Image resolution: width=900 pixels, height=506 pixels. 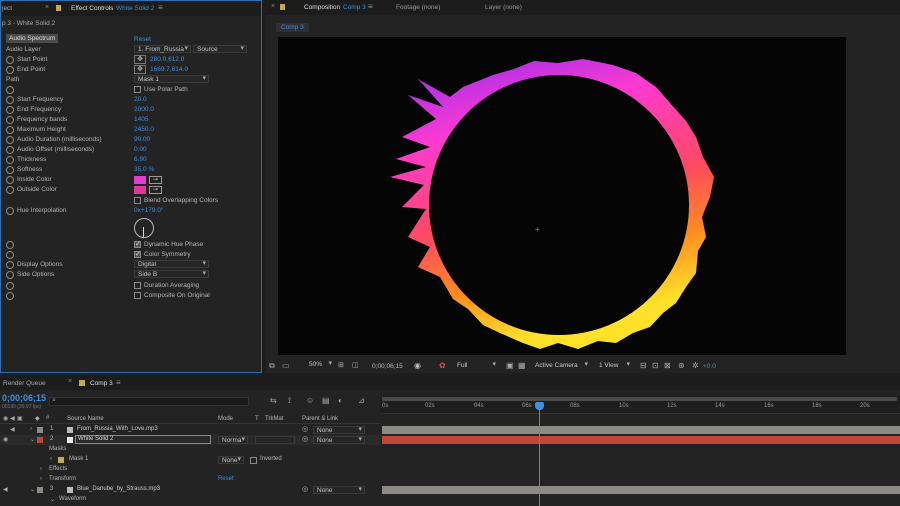 What do you see at coordinates (24, 383) in the screenshot?
I see `render-queue-tab: Render Queue` at bounding box center [24, 383].